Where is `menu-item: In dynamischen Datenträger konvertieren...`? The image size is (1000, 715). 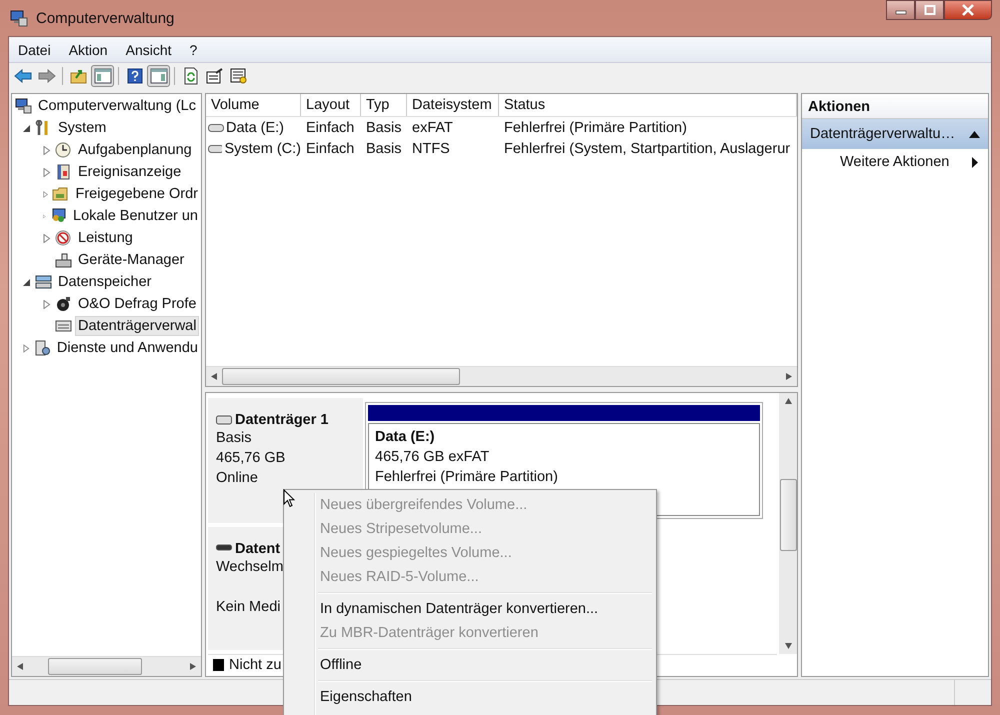 menu-item: In dynamischen Datenträger konvertieren... is located at coordinates (470, 609).